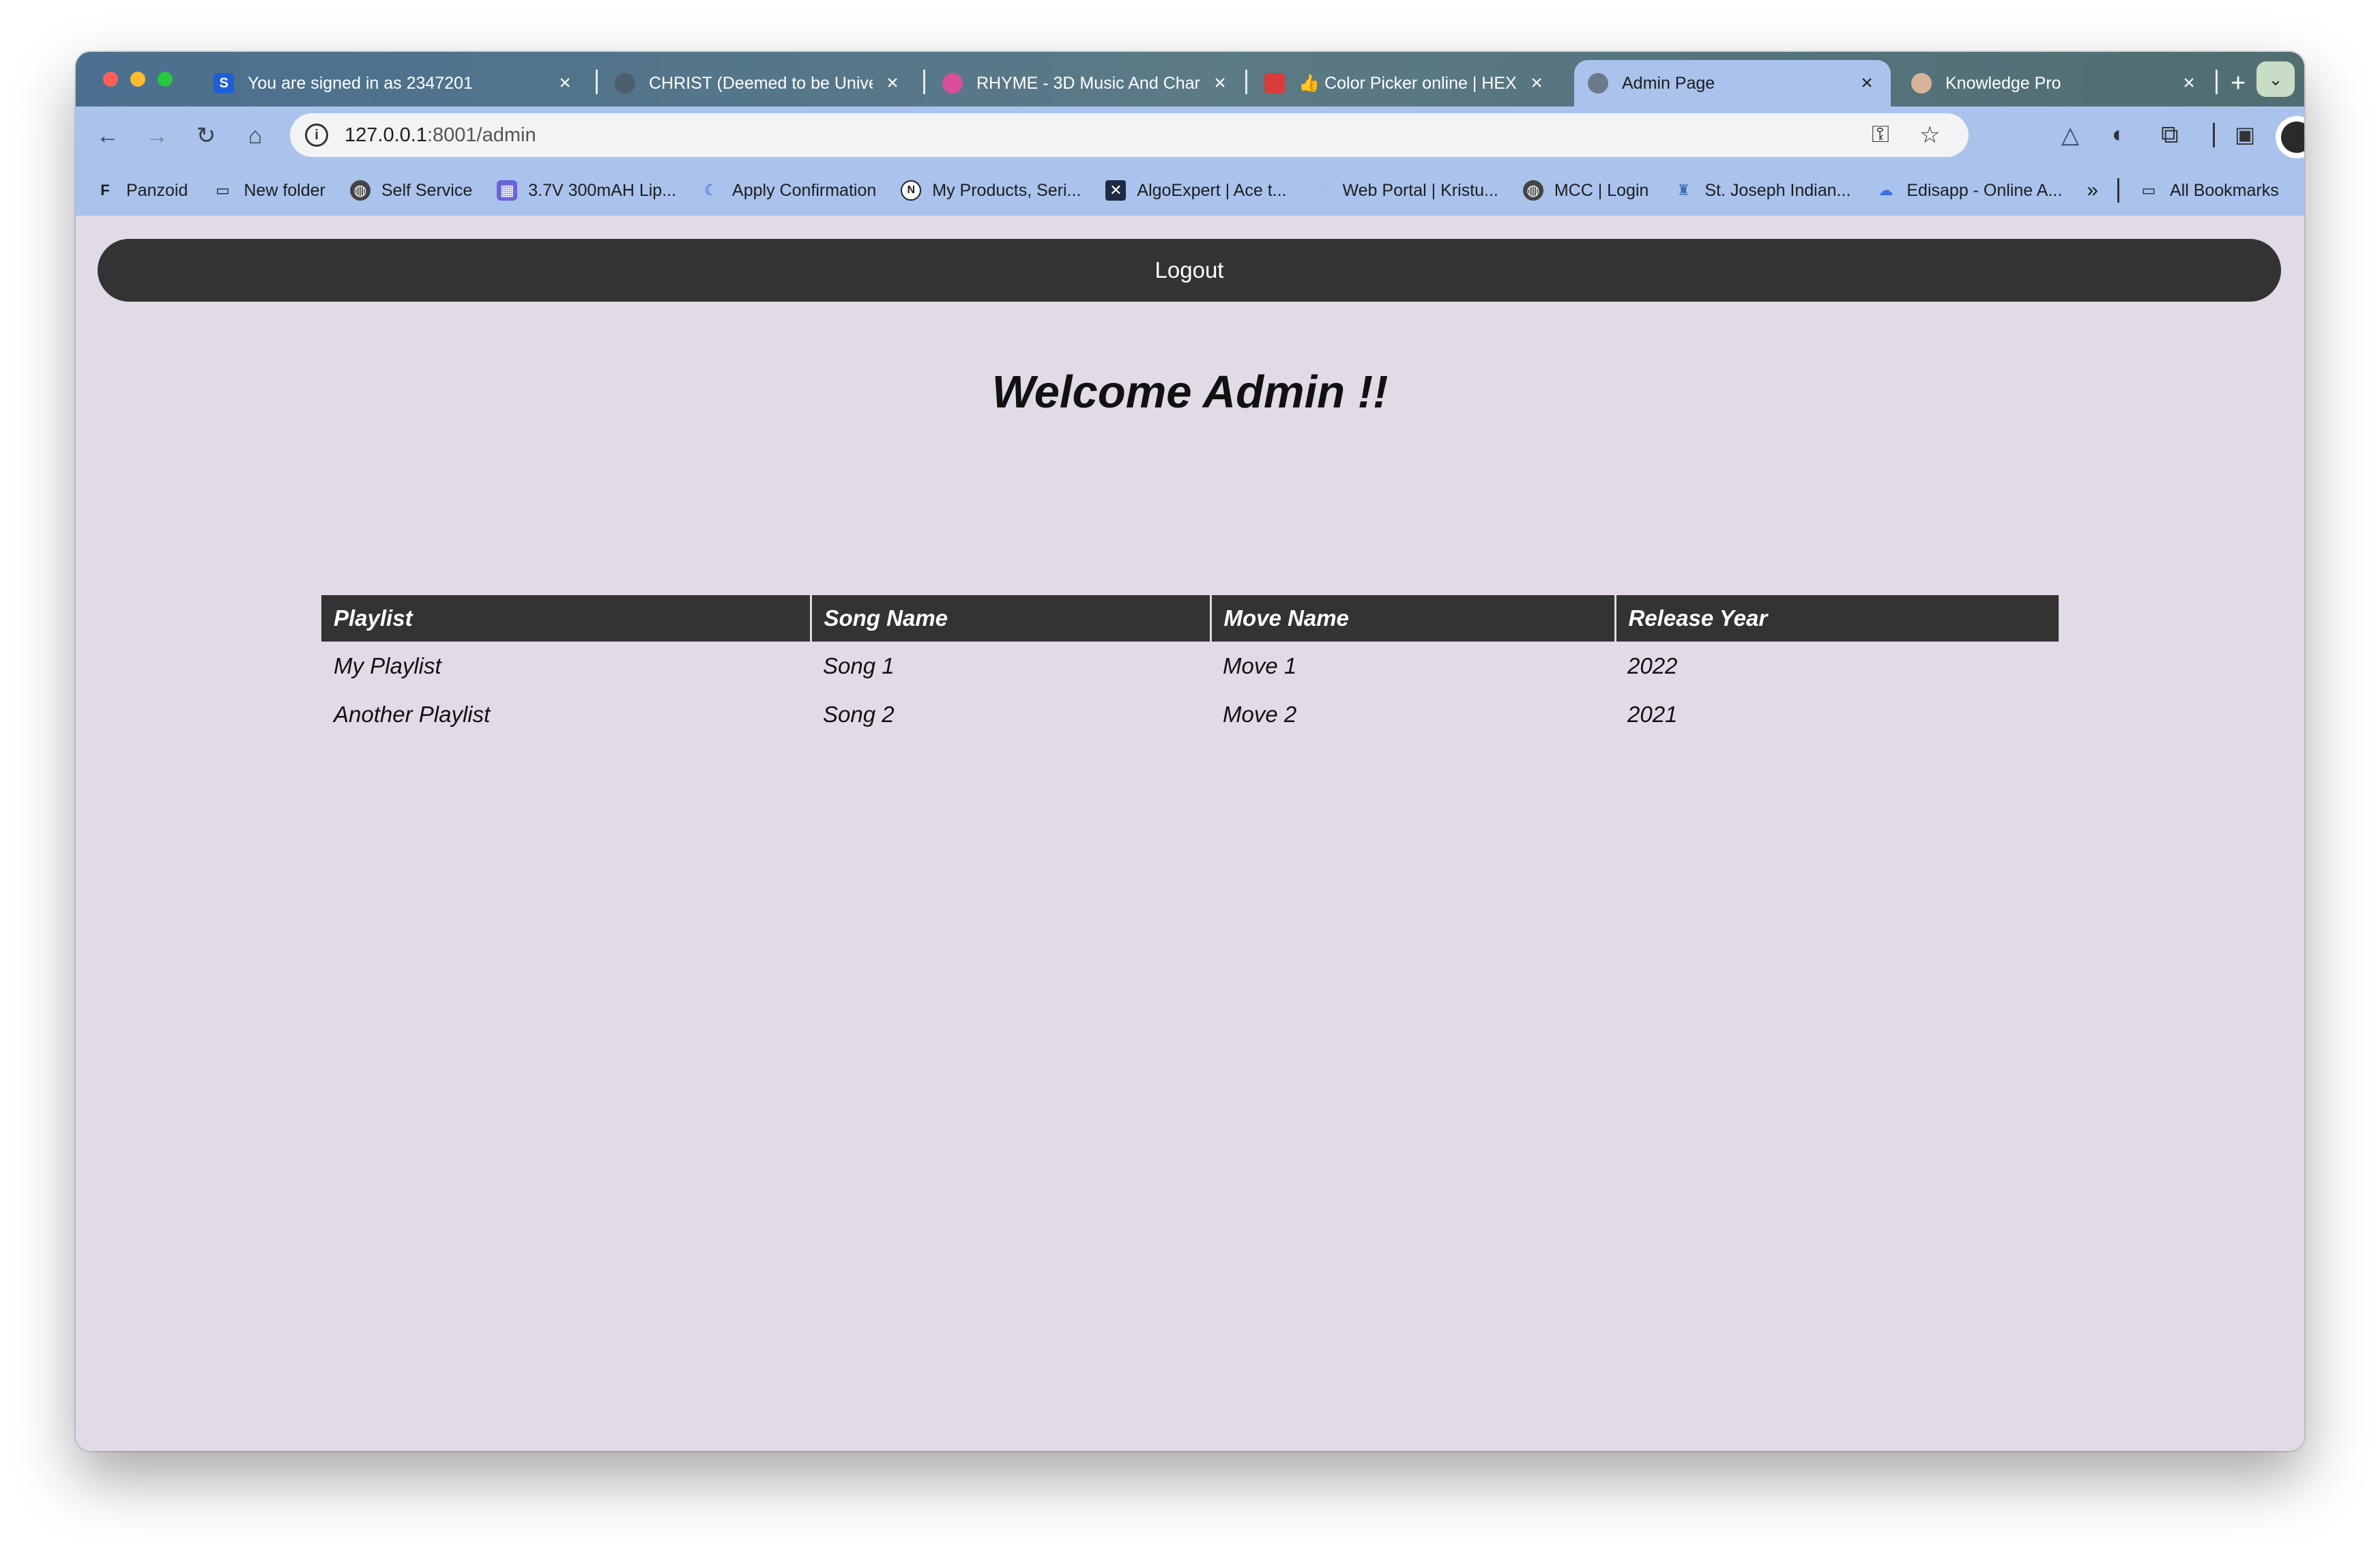 The image size is (2380, 1552). I want to click on cell-playlist: Another Playlist, so click(412, 714).